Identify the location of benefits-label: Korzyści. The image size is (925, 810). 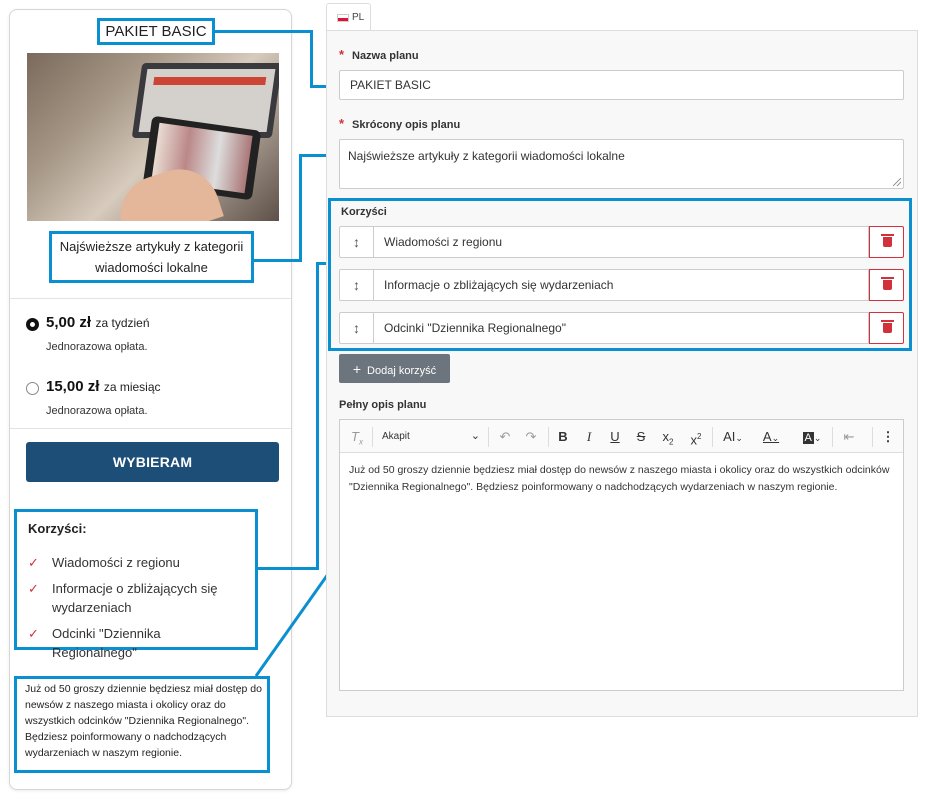
(364, 212).